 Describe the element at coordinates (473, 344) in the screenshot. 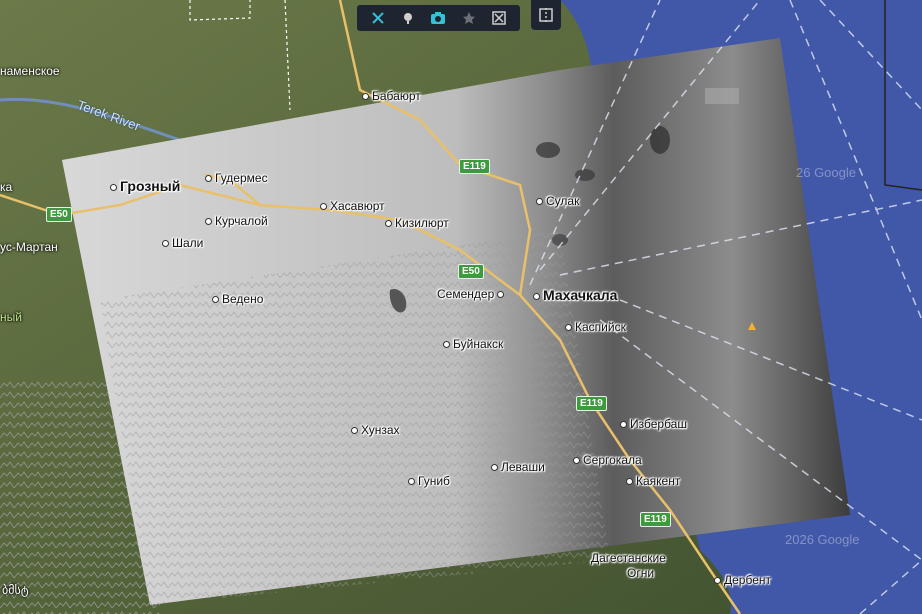

I see `city-label-buynaksk: Буйнакск` at that location.